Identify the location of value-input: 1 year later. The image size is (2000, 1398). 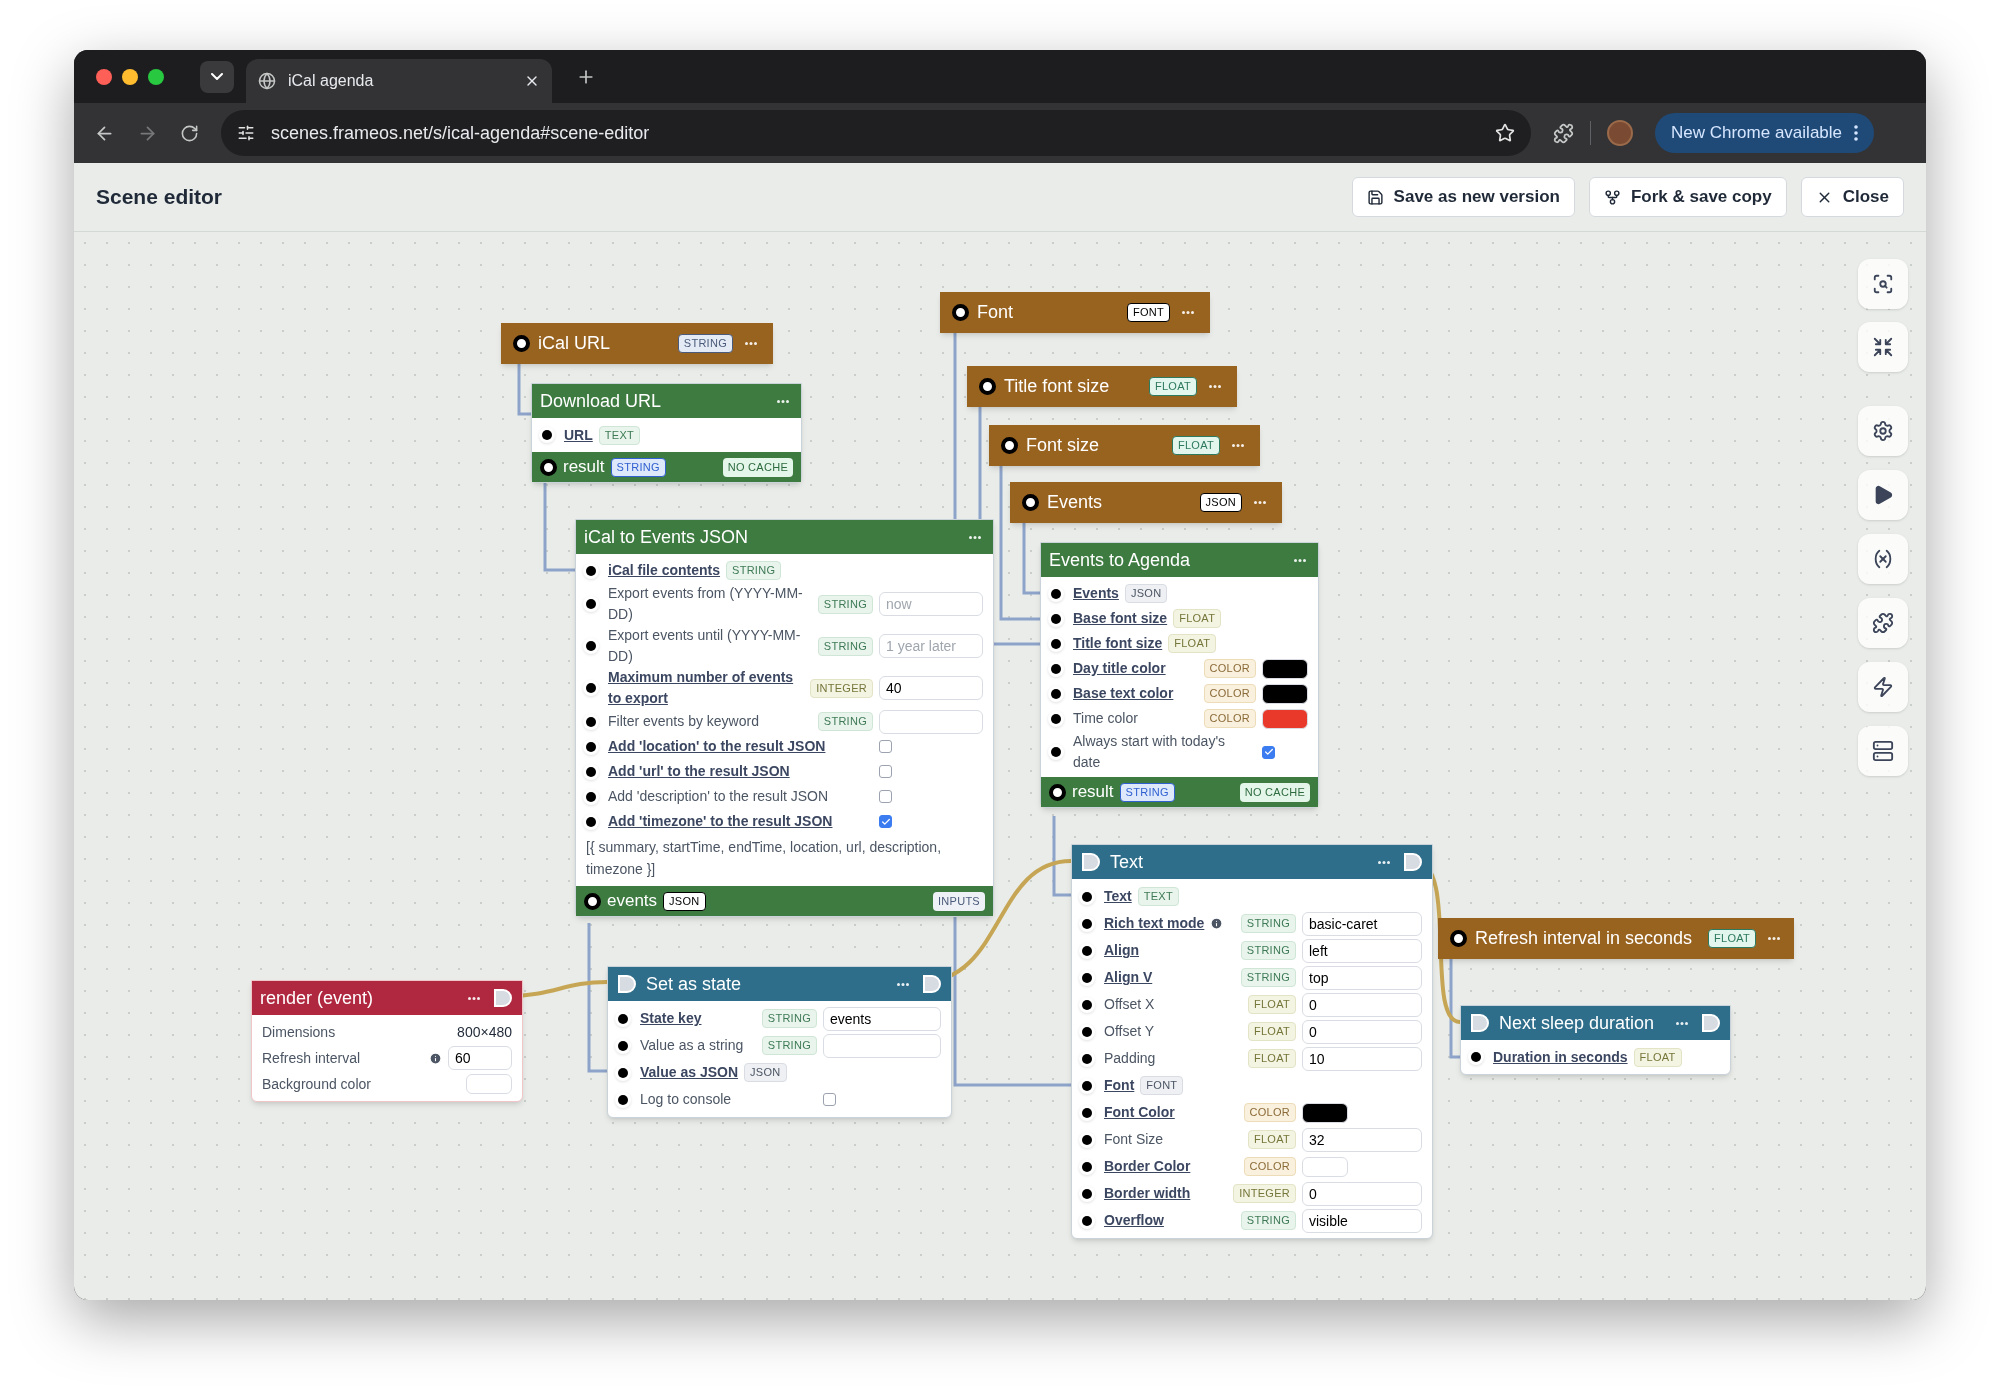
(931, 646).